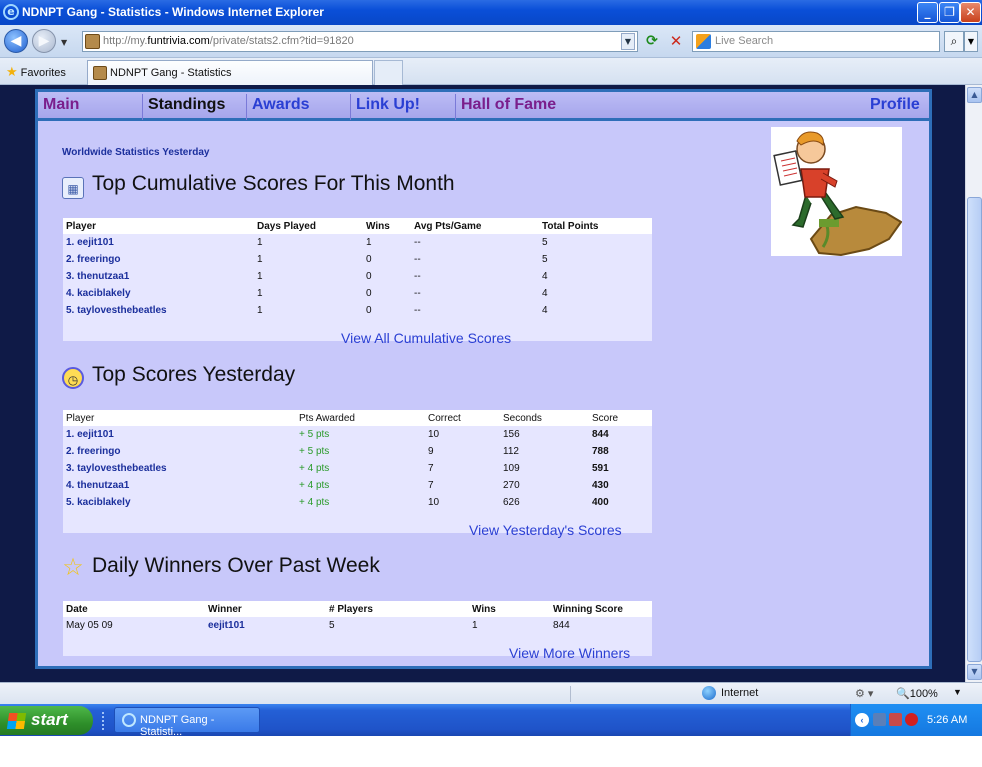 This screenshot has width=982, height=767. Describe the element at coordinates (357, 468) in the screenshot. I see `table-row: 3. taylovesthebeatles + 4 pts 7 109 591` at that location.